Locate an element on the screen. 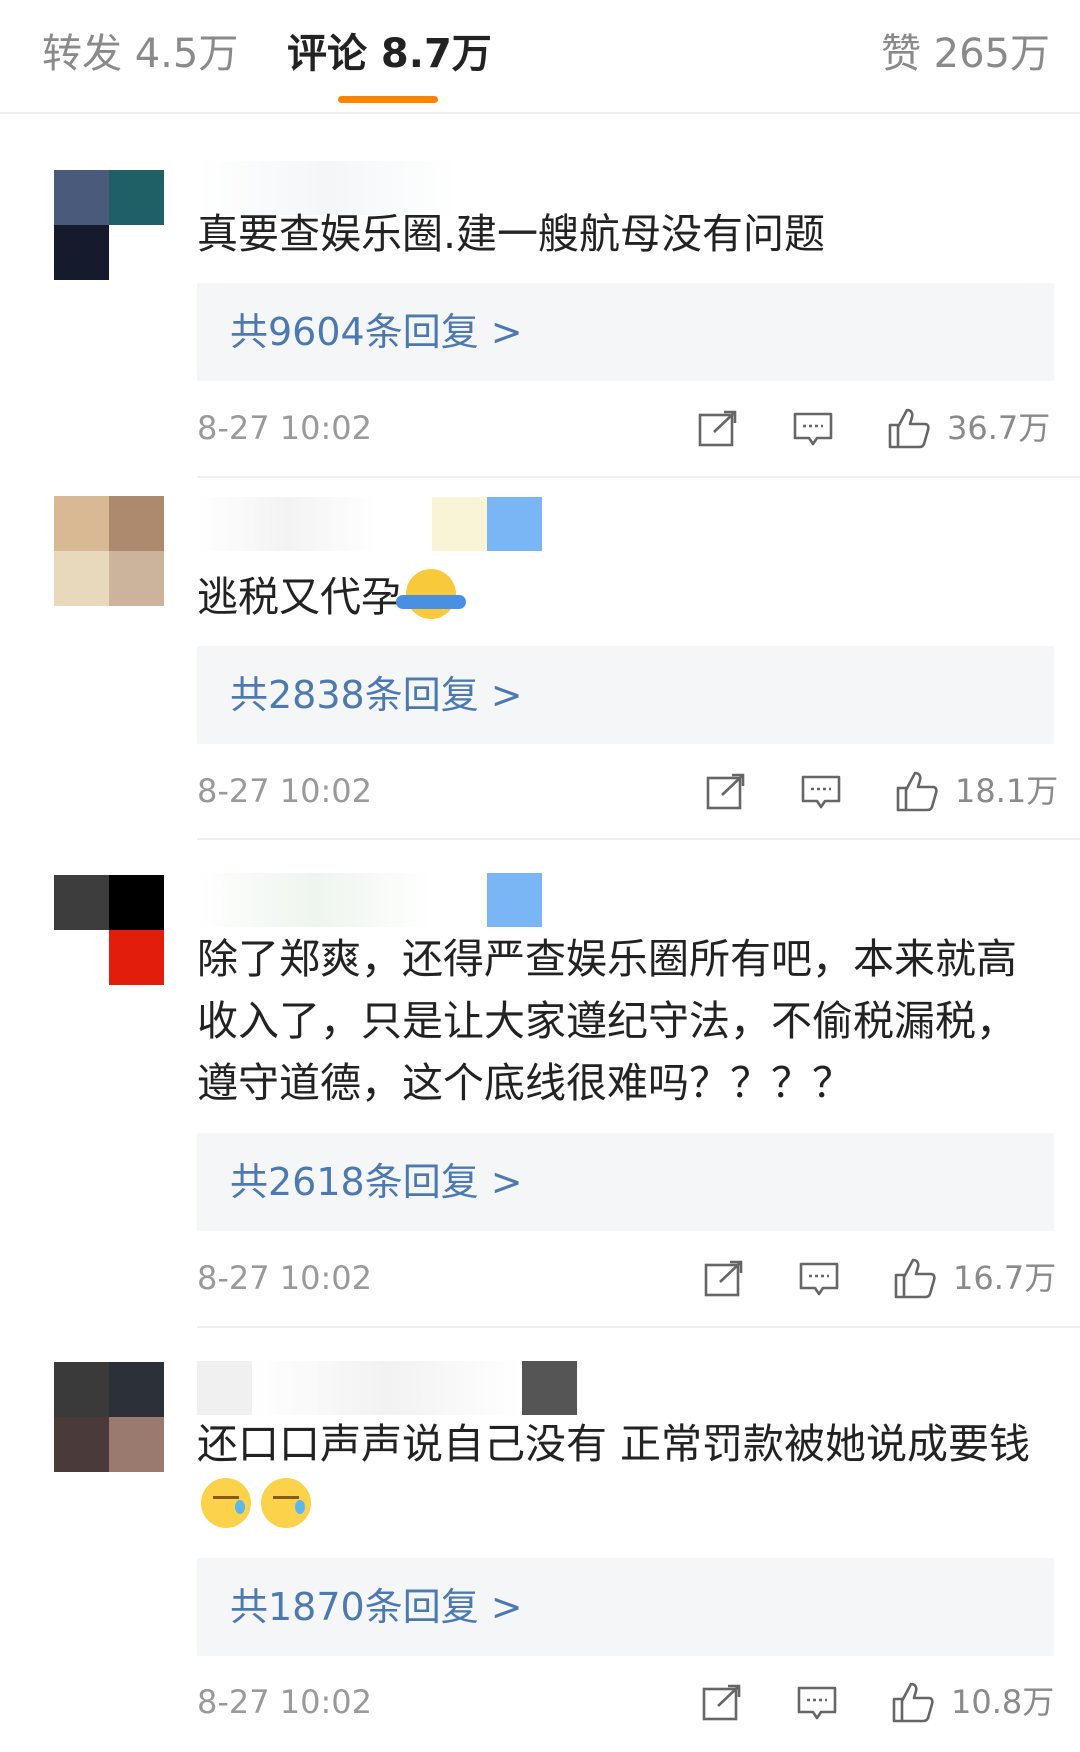 This screenshot has width=1080, height=1752. like-count: 10.8万 is located at coordinates (1003, 1702).